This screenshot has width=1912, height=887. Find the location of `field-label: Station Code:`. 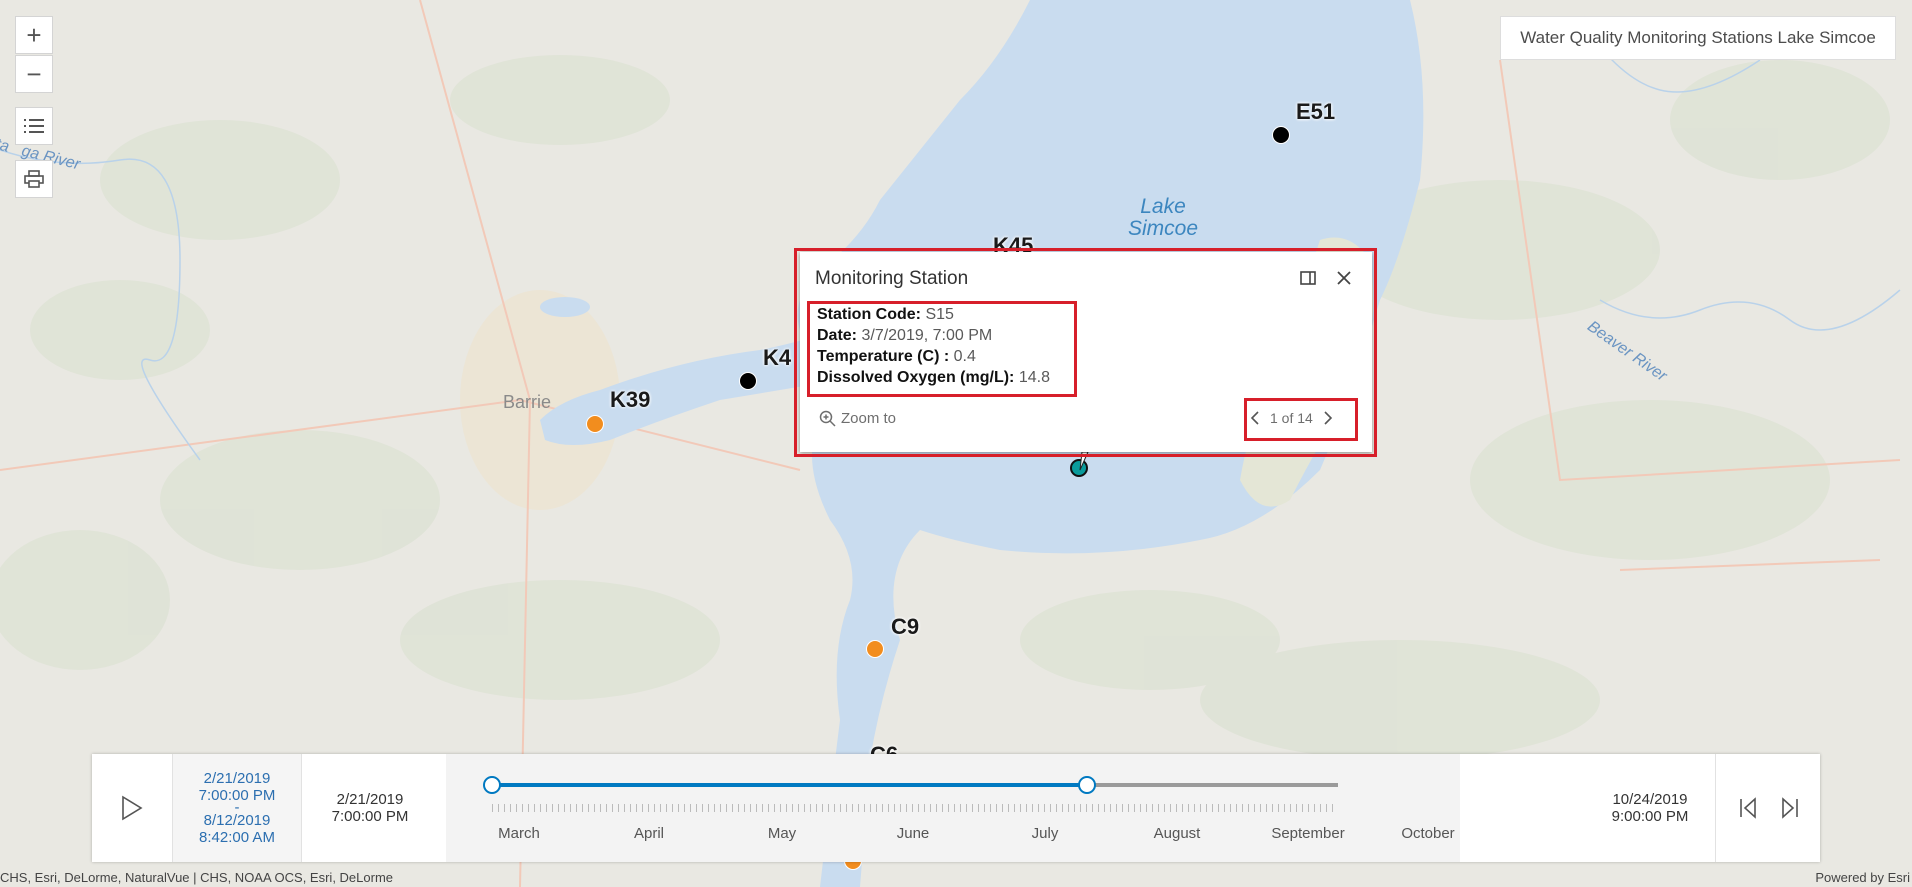

field-label: Station Code: is located at coordinates (869, 314).